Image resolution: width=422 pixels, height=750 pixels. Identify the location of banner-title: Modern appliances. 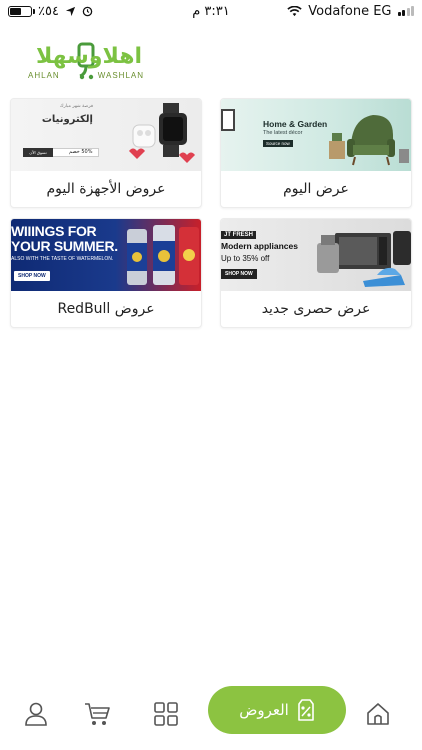
(259, 246).